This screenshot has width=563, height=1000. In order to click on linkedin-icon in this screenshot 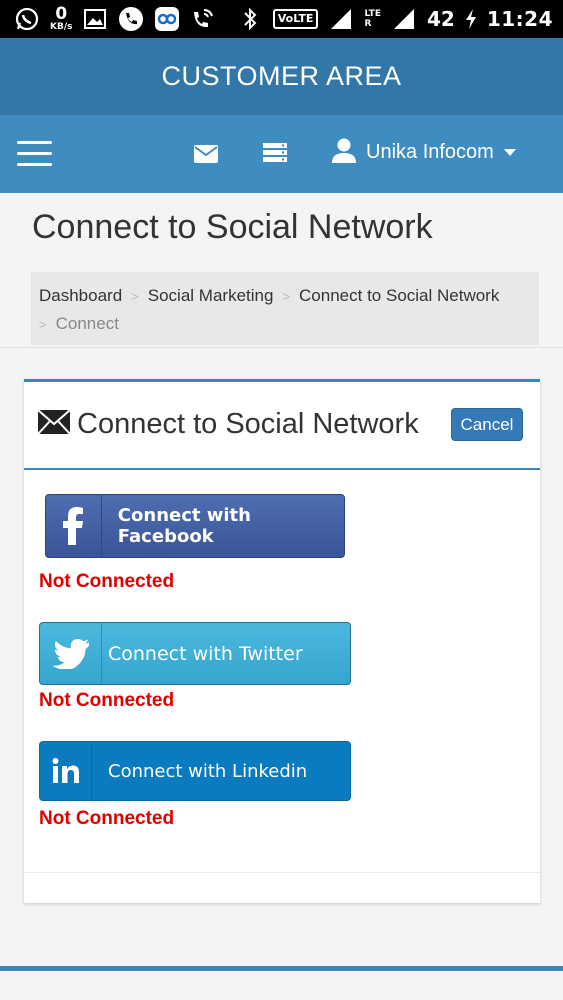, I will do `click(66, 771)`.